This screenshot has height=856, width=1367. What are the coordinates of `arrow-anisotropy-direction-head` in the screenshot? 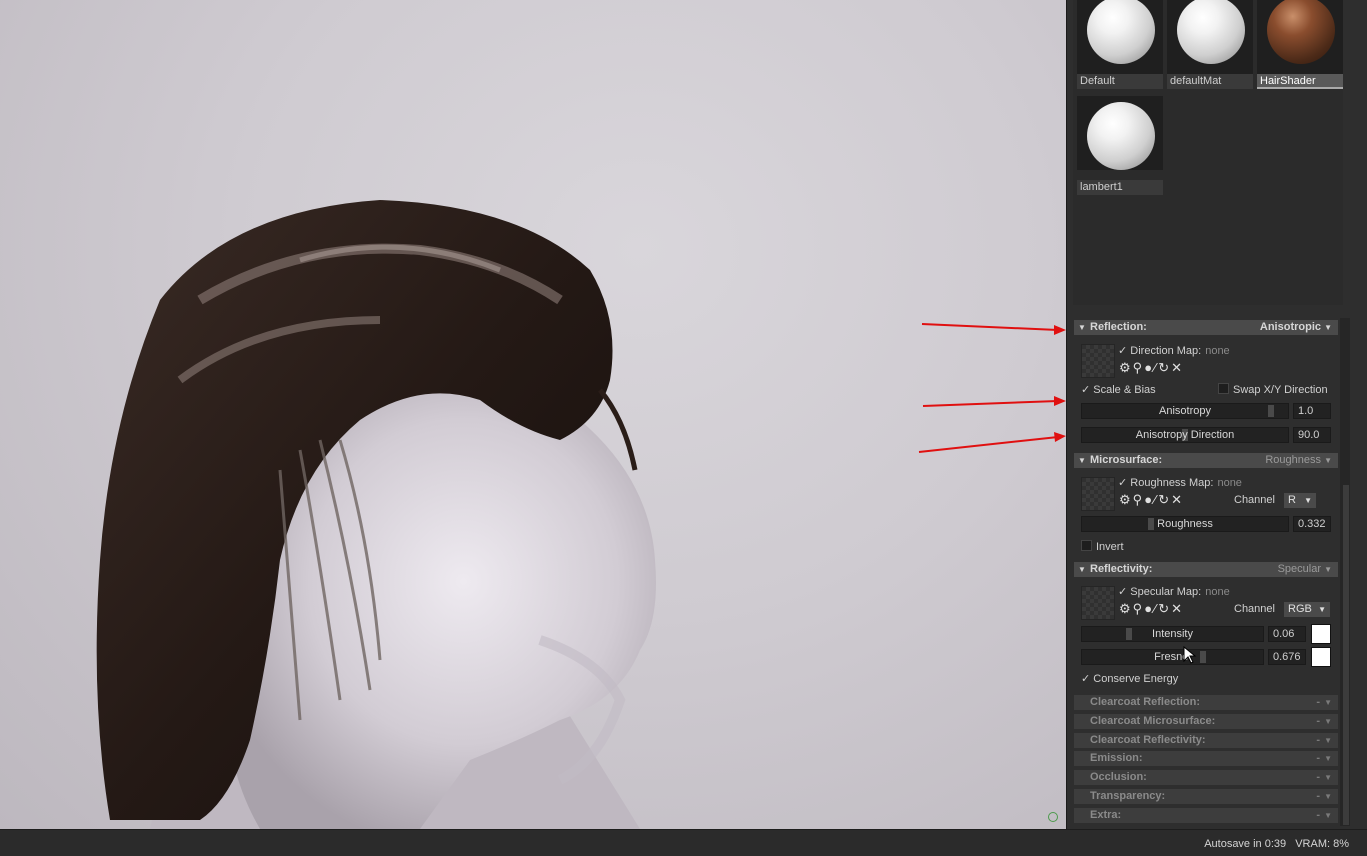 It's located at (1060, 437).